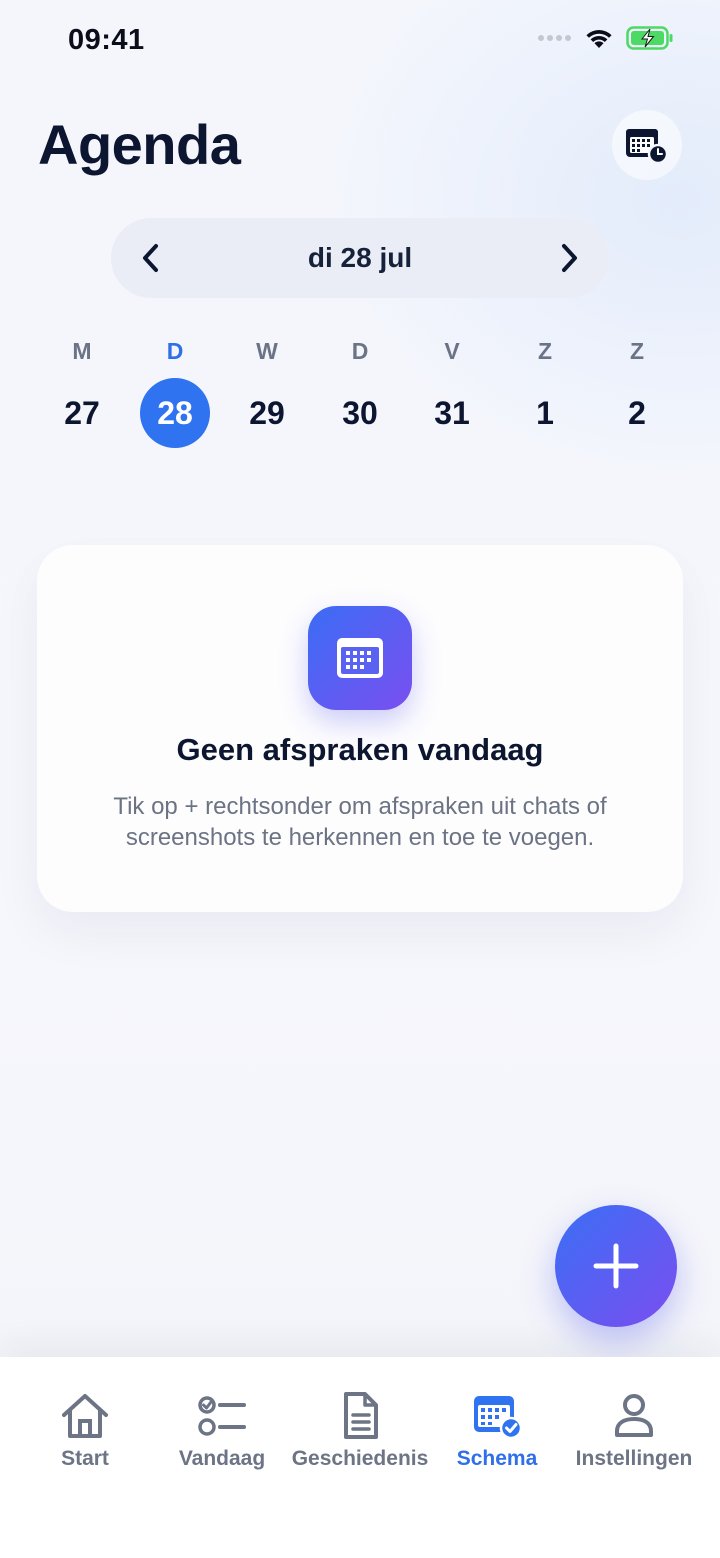  Describe the element at coordinates (452, 351) in the screenshot. I see `day-of-week: V` at that location.